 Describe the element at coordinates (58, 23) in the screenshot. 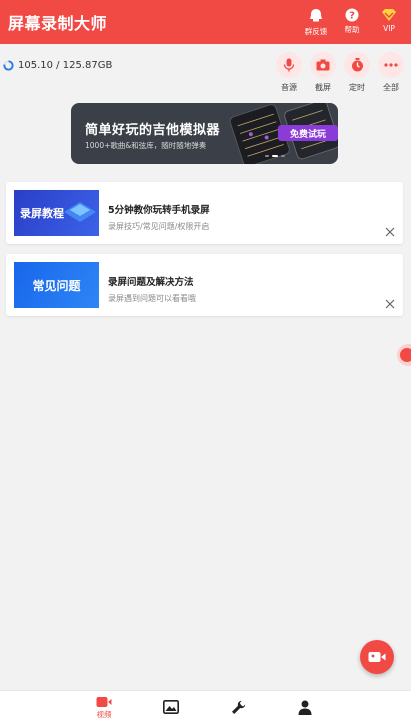

I see `app-title: 屏幕录制大师` at that location.